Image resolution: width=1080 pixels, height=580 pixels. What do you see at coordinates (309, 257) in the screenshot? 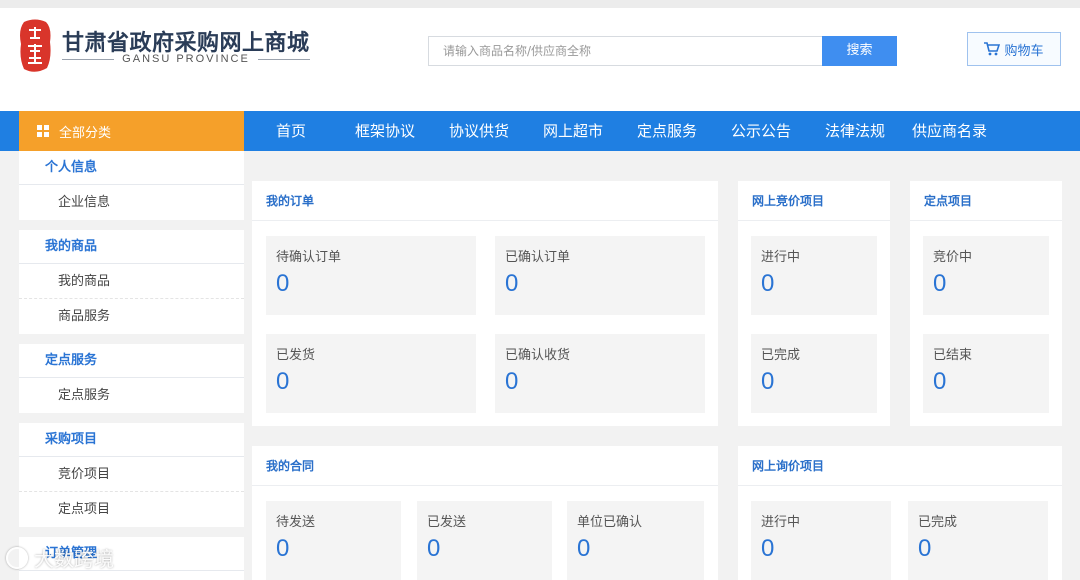
I see `stat-label: 待确认订单` at bounding box center [309, 257].